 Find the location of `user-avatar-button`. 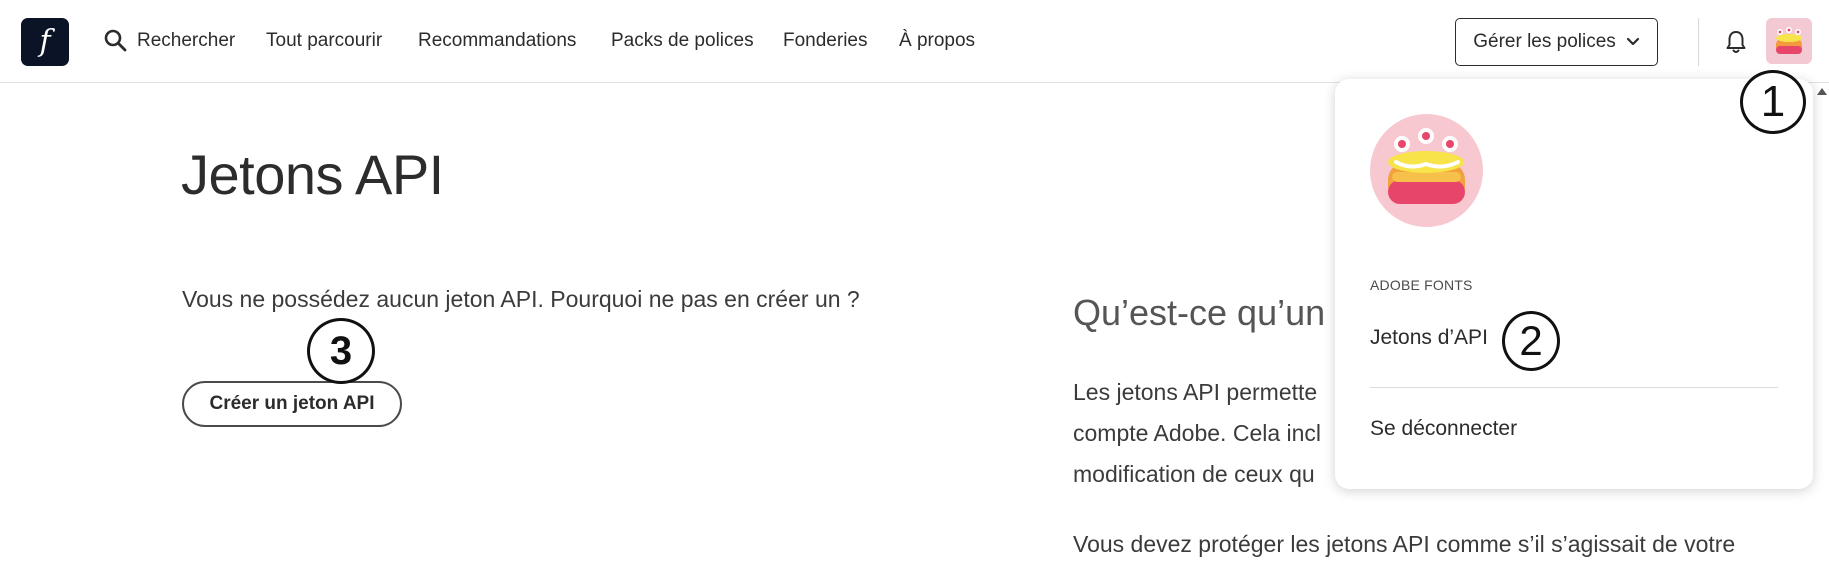

user-avatar-button is located at coordinates (1789, 41).